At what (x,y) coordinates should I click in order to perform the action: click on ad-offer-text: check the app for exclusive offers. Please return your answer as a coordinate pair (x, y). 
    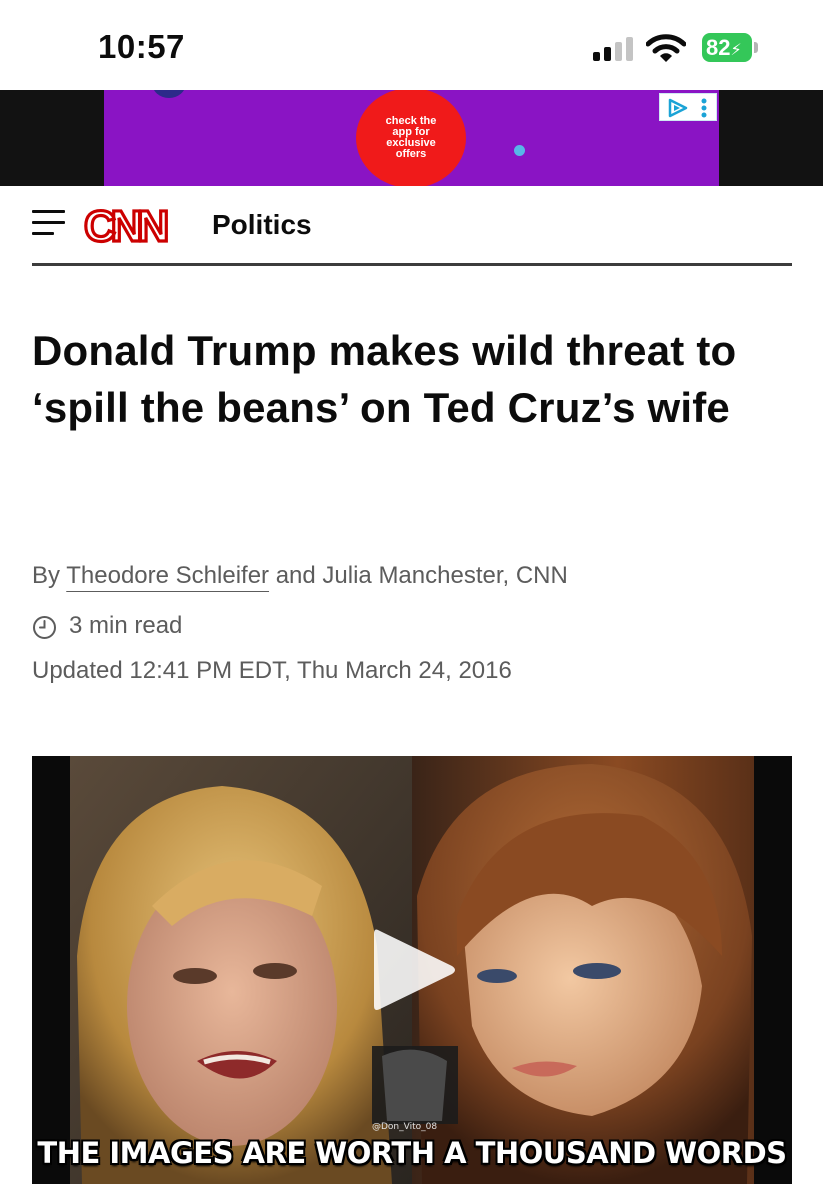
    Looking at the image, I should click on (411, 137).